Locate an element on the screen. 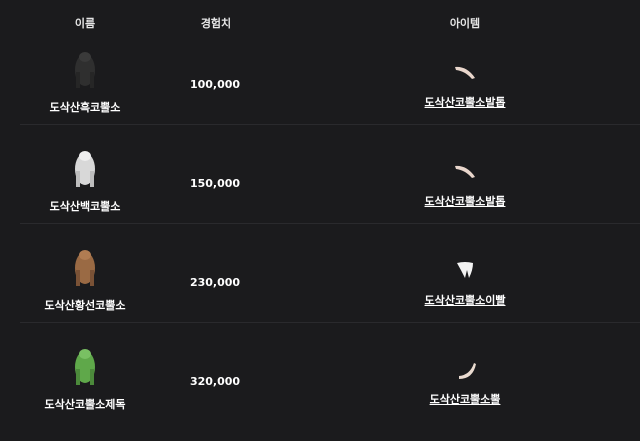 Image resolution: width=640 pixels, height=441 pixels. exp-value: 100,000 is located at coordinates (215, 84).